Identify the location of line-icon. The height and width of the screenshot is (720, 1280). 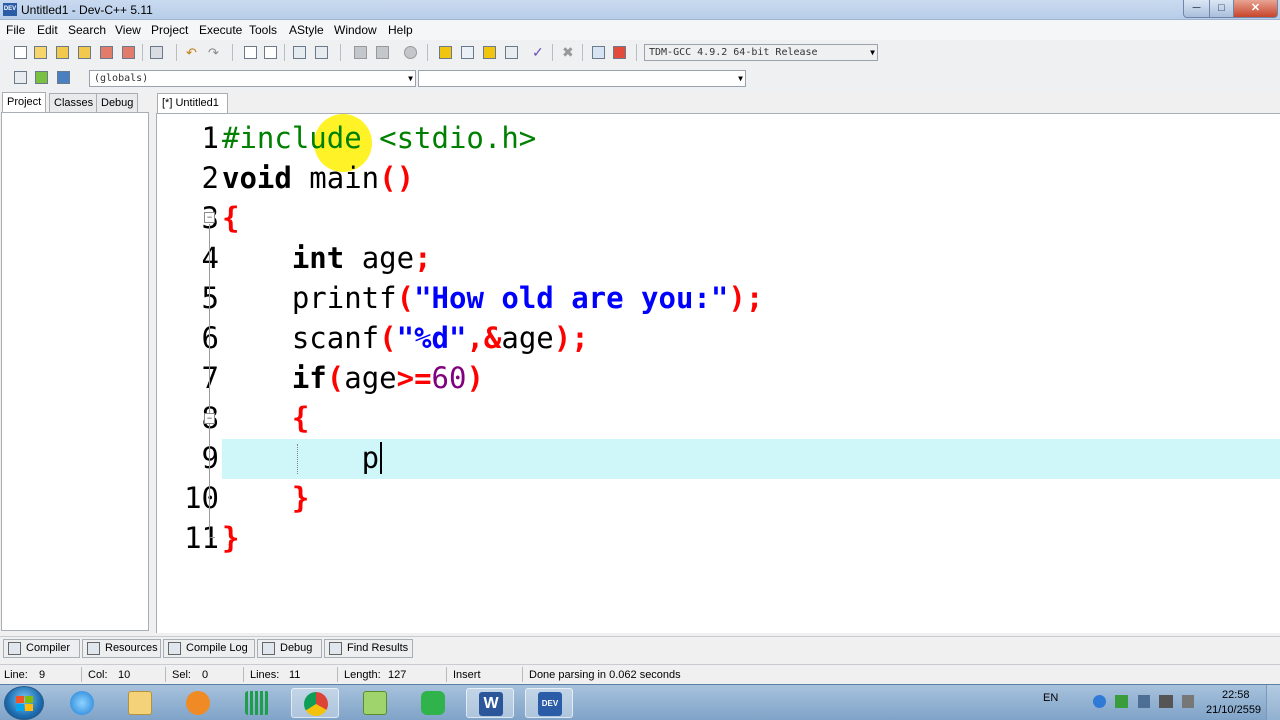
(433, 703).